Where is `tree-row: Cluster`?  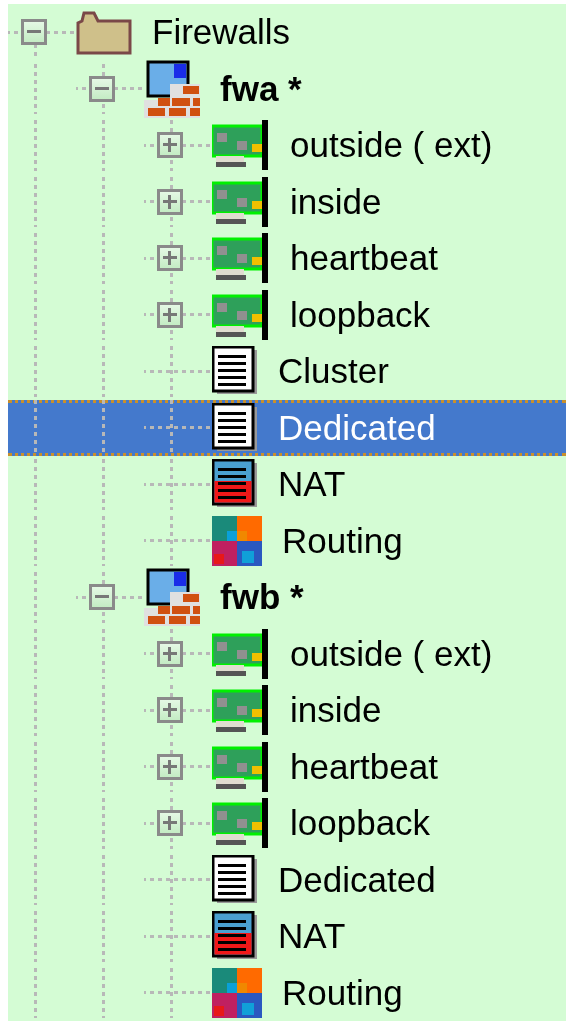
tree-row: Cluster is located at coordinates (287, 371).